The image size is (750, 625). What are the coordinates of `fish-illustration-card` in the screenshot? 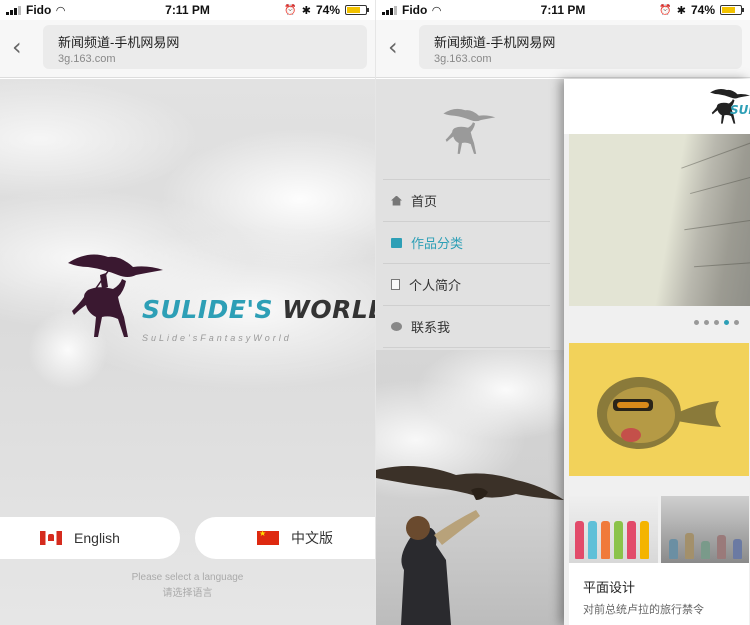 It's located at (659, 409).